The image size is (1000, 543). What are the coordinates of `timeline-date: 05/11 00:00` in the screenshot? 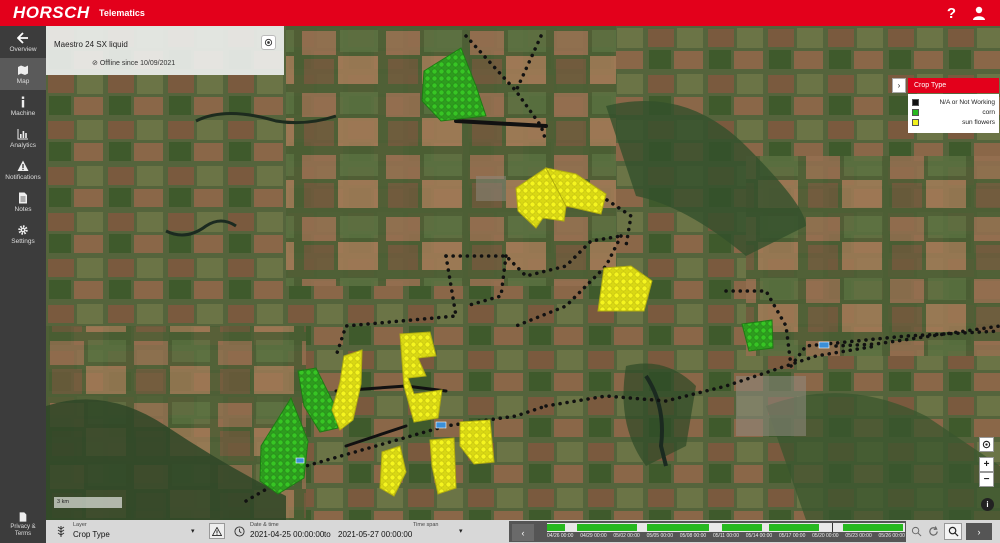 It's located at (725, 536).